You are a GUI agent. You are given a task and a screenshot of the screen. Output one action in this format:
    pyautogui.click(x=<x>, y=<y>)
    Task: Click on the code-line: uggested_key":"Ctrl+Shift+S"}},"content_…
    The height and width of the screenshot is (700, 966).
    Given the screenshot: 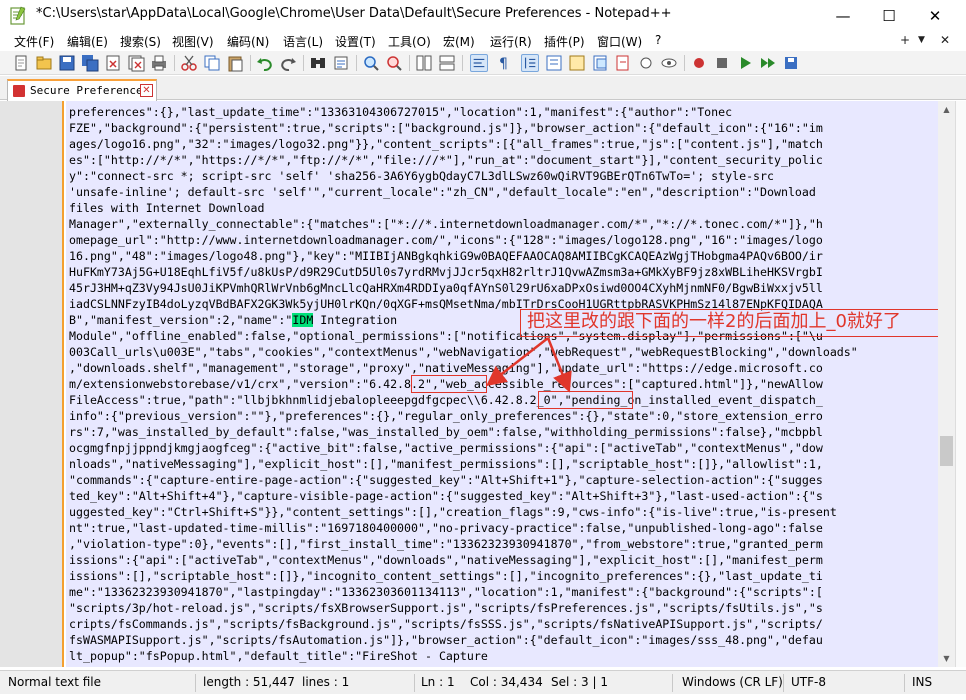 What is the action you would take?
    pyautogui.click(x=463, y=512)
    